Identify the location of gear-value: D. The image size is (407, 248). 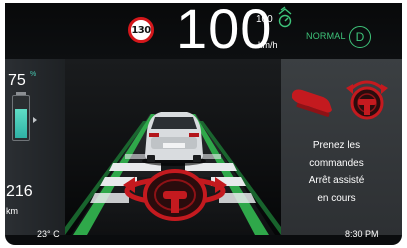
(360, 37).